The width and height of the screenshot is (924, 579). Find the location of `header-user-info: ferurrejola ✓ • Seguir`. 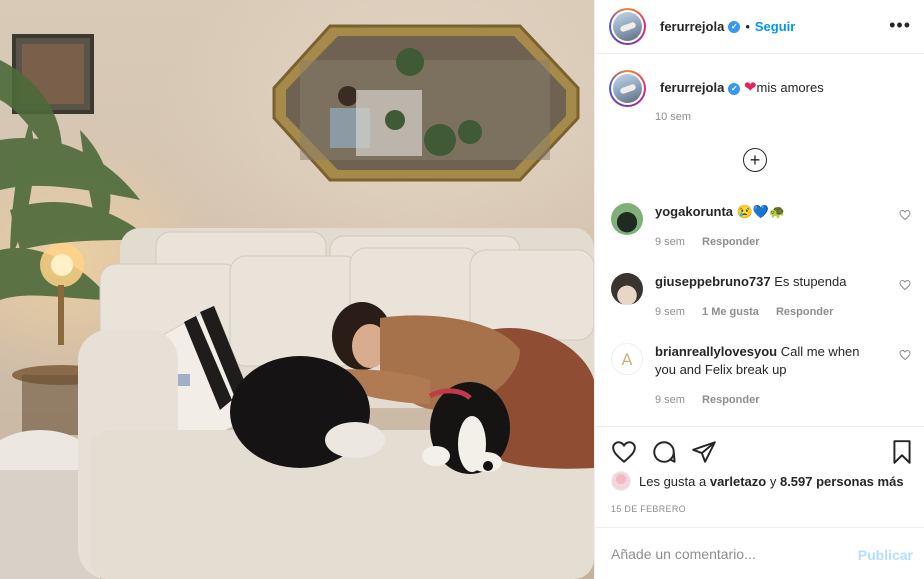

header-user-info: ferurrejola ✓ • Seguir is located at coordinates (727, 26).